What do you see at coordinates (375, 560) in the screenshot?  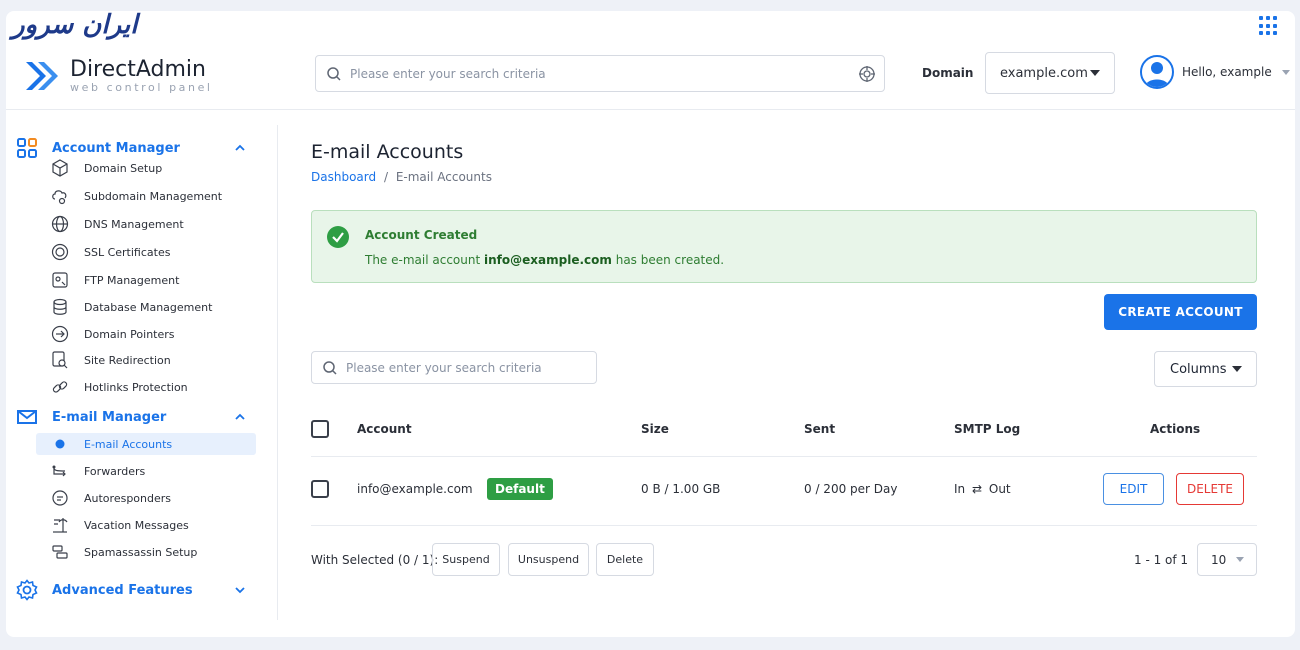 I see `with-selected-label: With Selected (0 / 1):` at bounding box center [375, 560].